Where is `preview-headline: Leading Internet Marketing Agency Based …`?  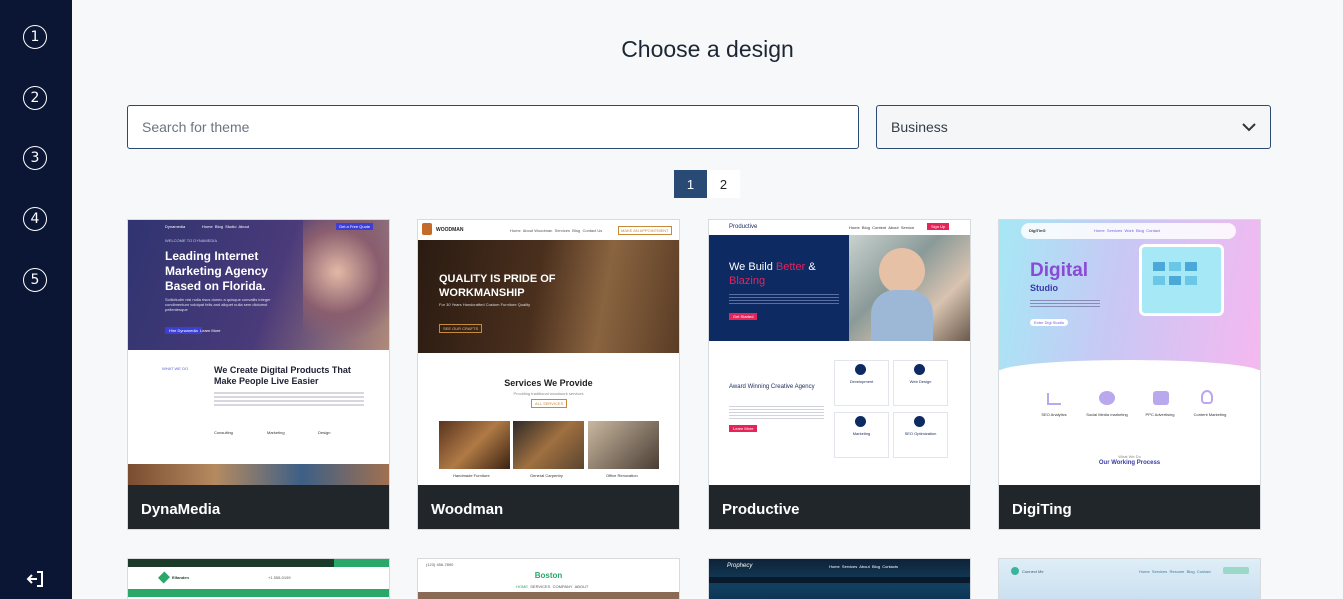 preview-headline: Leading Internet Marketing Agency Based … is located at coordinates (216, 271).